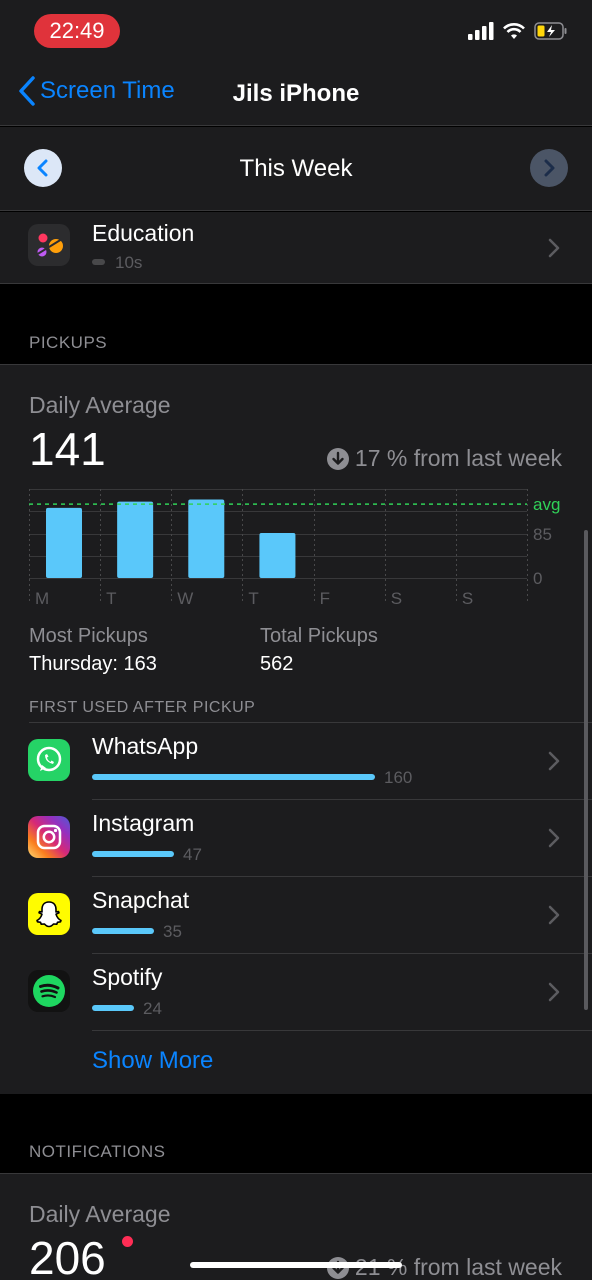  I want to click on pickup-count: 24, so click(152, 1008).